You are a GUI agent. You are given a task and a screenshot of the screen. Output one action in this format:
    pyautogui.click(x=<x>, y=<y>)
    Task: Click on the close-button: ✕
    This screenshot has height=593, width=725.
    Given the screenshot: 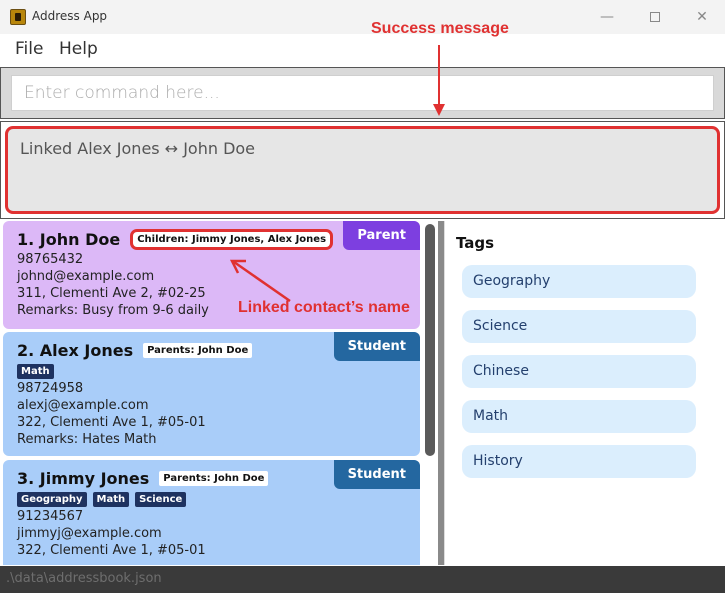 What is the action you would take?
    pyautogui.click(x=702, y=17)
    